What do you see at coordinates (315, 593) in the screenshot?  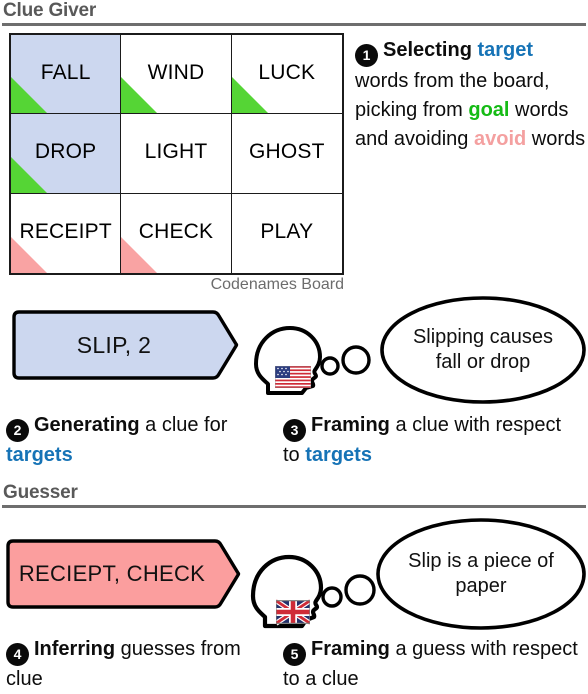 I see `guesser-speaker-head` at bounding box center [315, 593].